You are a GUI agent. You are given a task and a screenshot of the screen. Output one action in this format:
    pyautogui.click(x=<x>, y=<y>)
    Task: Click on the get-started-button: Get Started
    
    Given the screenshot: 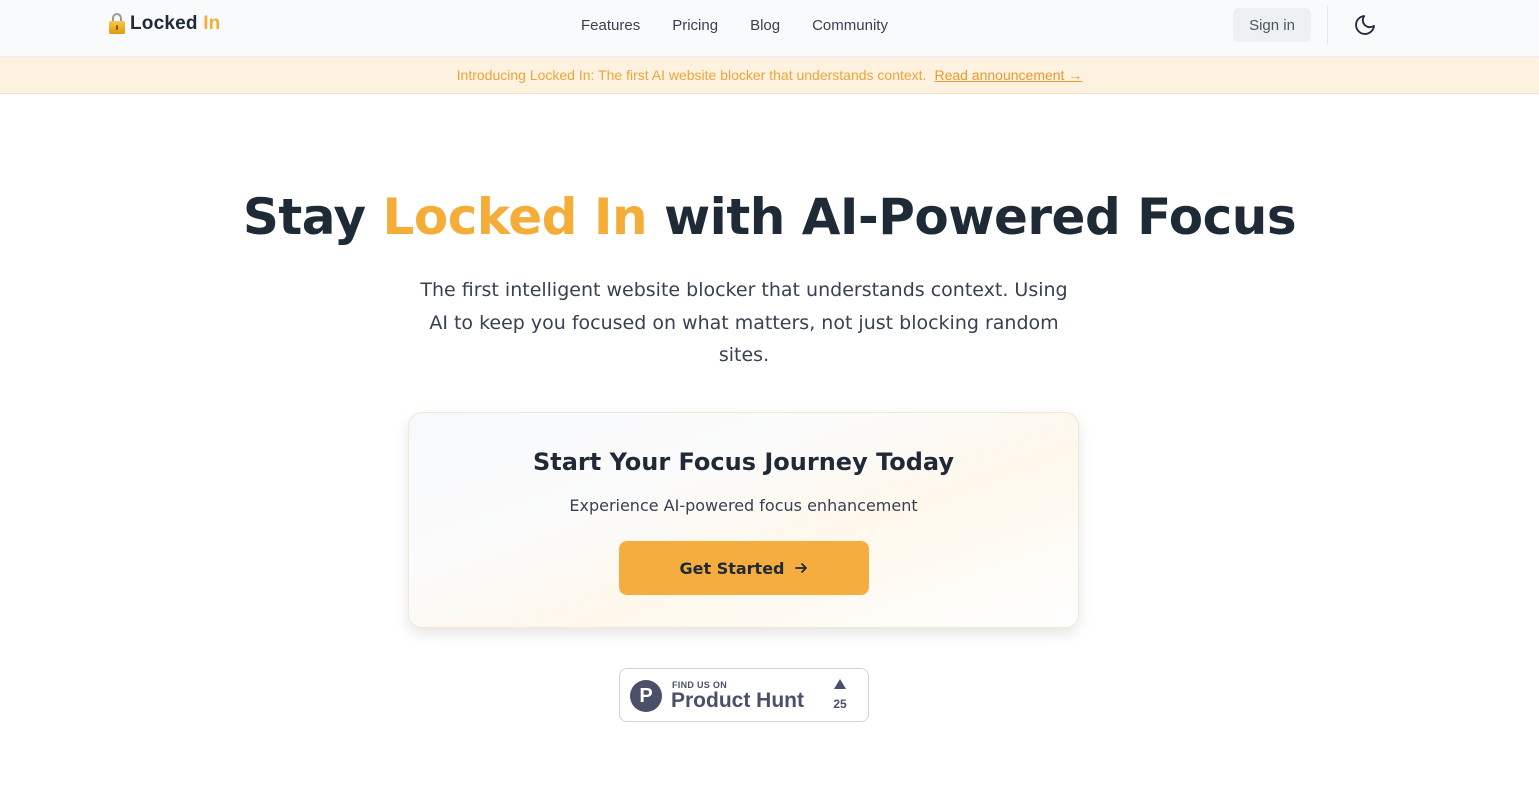 What is the action you would take?
    pyautogui.click(x=744, y=568)
    